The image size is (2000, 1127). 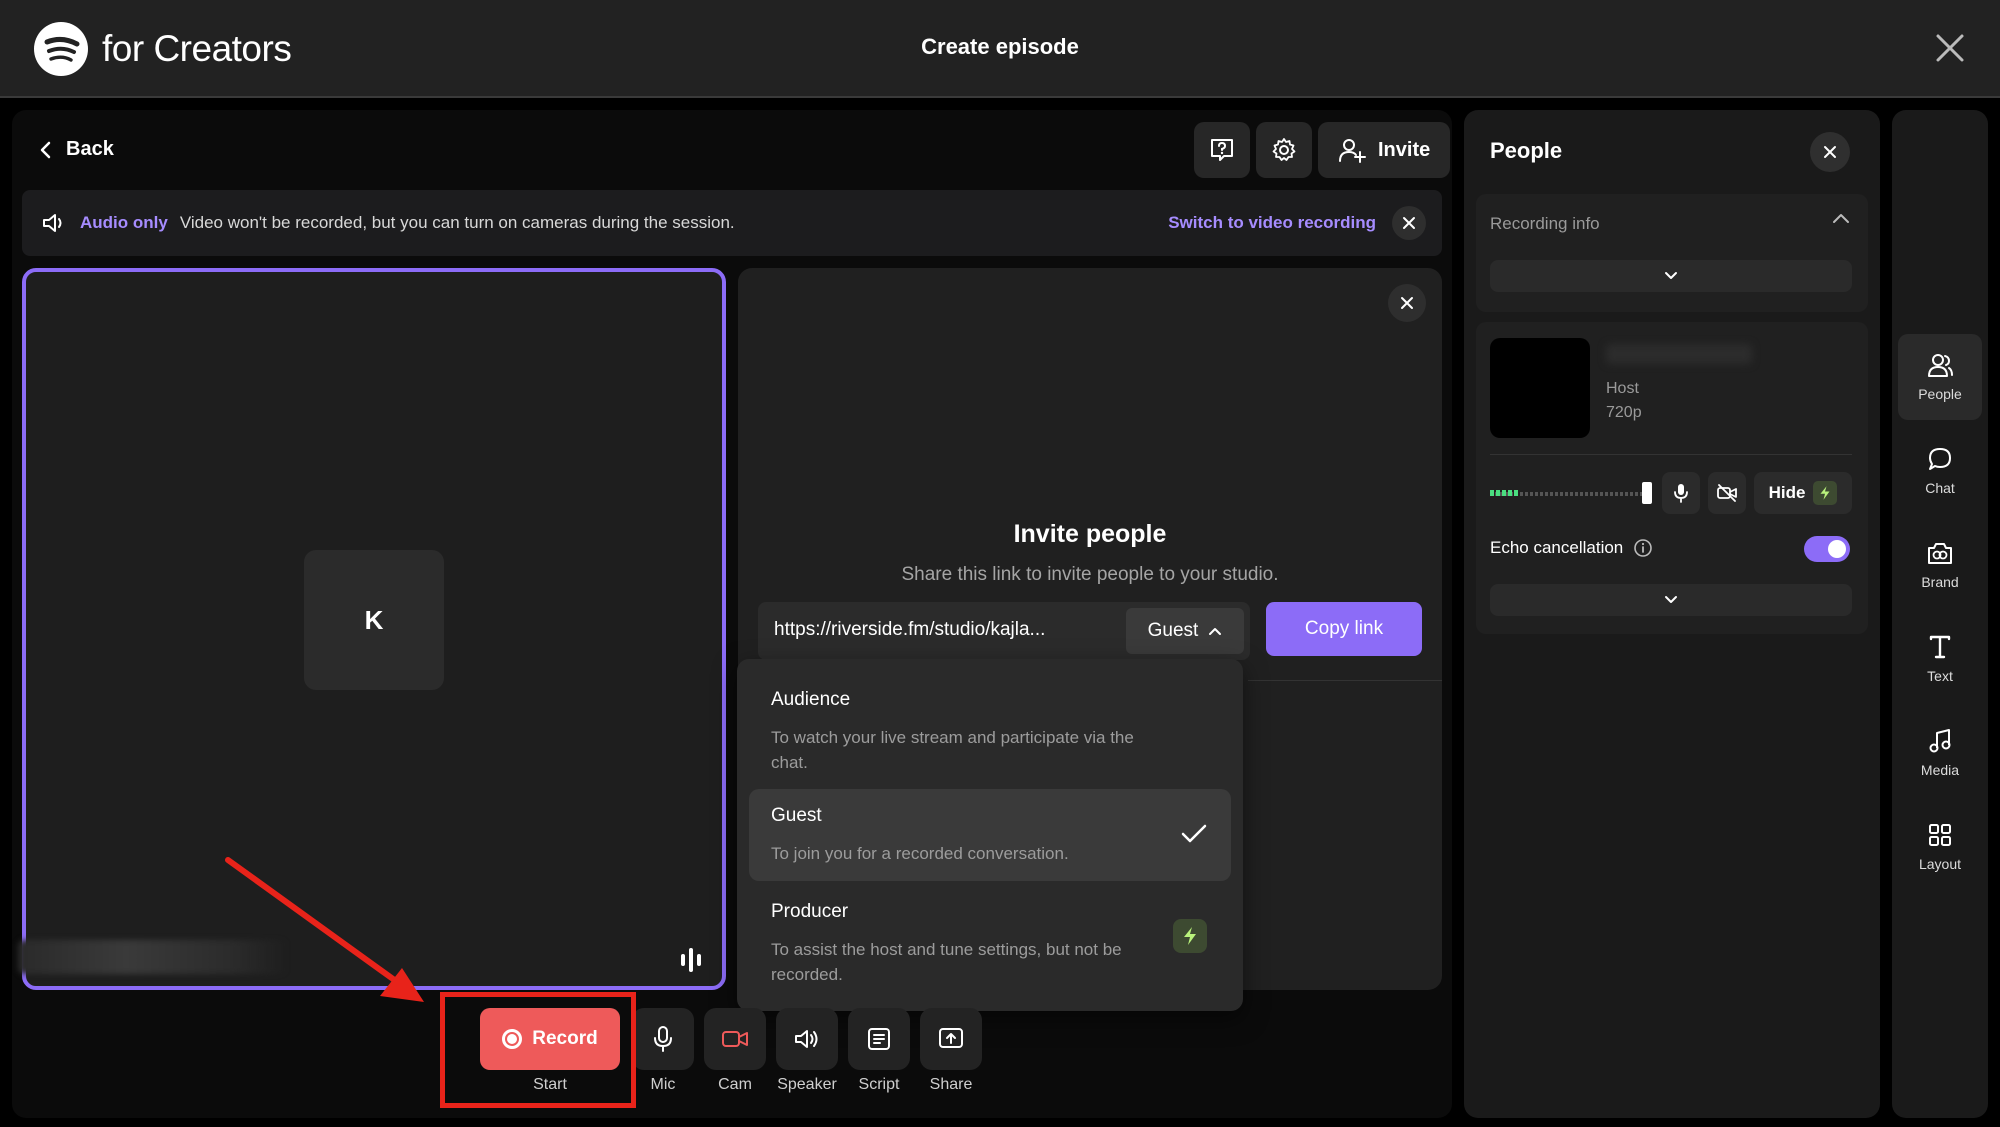 What do you see at coordinates (1940, 459) in the screenshot?
I see `chat-icon` at bounding box center [1940, 459].